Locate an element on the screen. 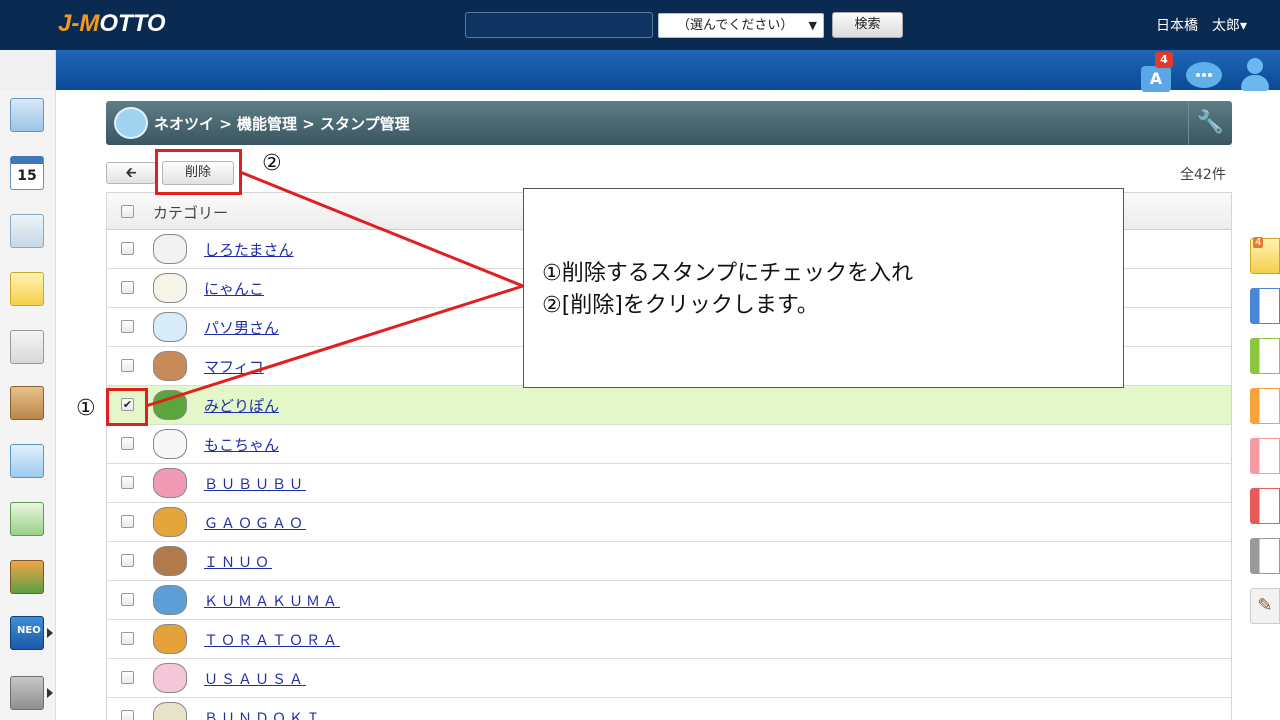 The image size is (1280, 720). checkbox-highlight is located at coordinates (127, 407).